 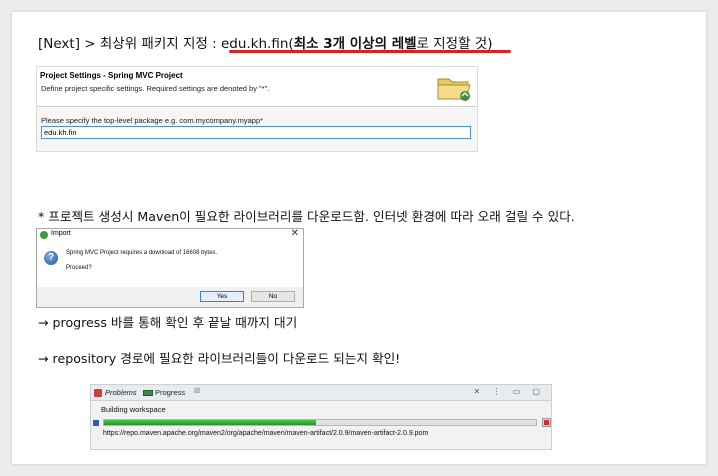 I want to click on dialog-titlebar: Import ✕, so click(x=170, y=234).